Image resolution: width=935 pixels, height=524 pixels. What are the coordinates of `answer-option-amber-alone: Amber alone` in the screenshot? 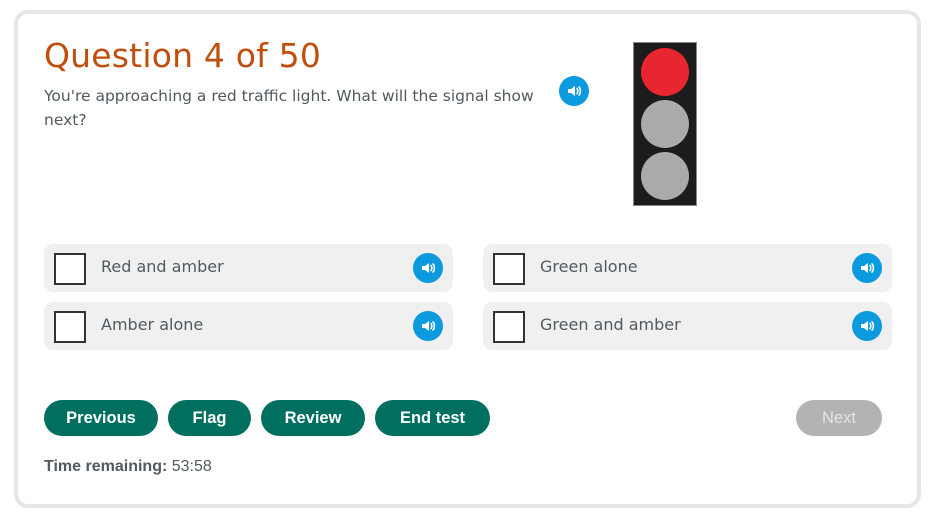 It's located at (248, 326).